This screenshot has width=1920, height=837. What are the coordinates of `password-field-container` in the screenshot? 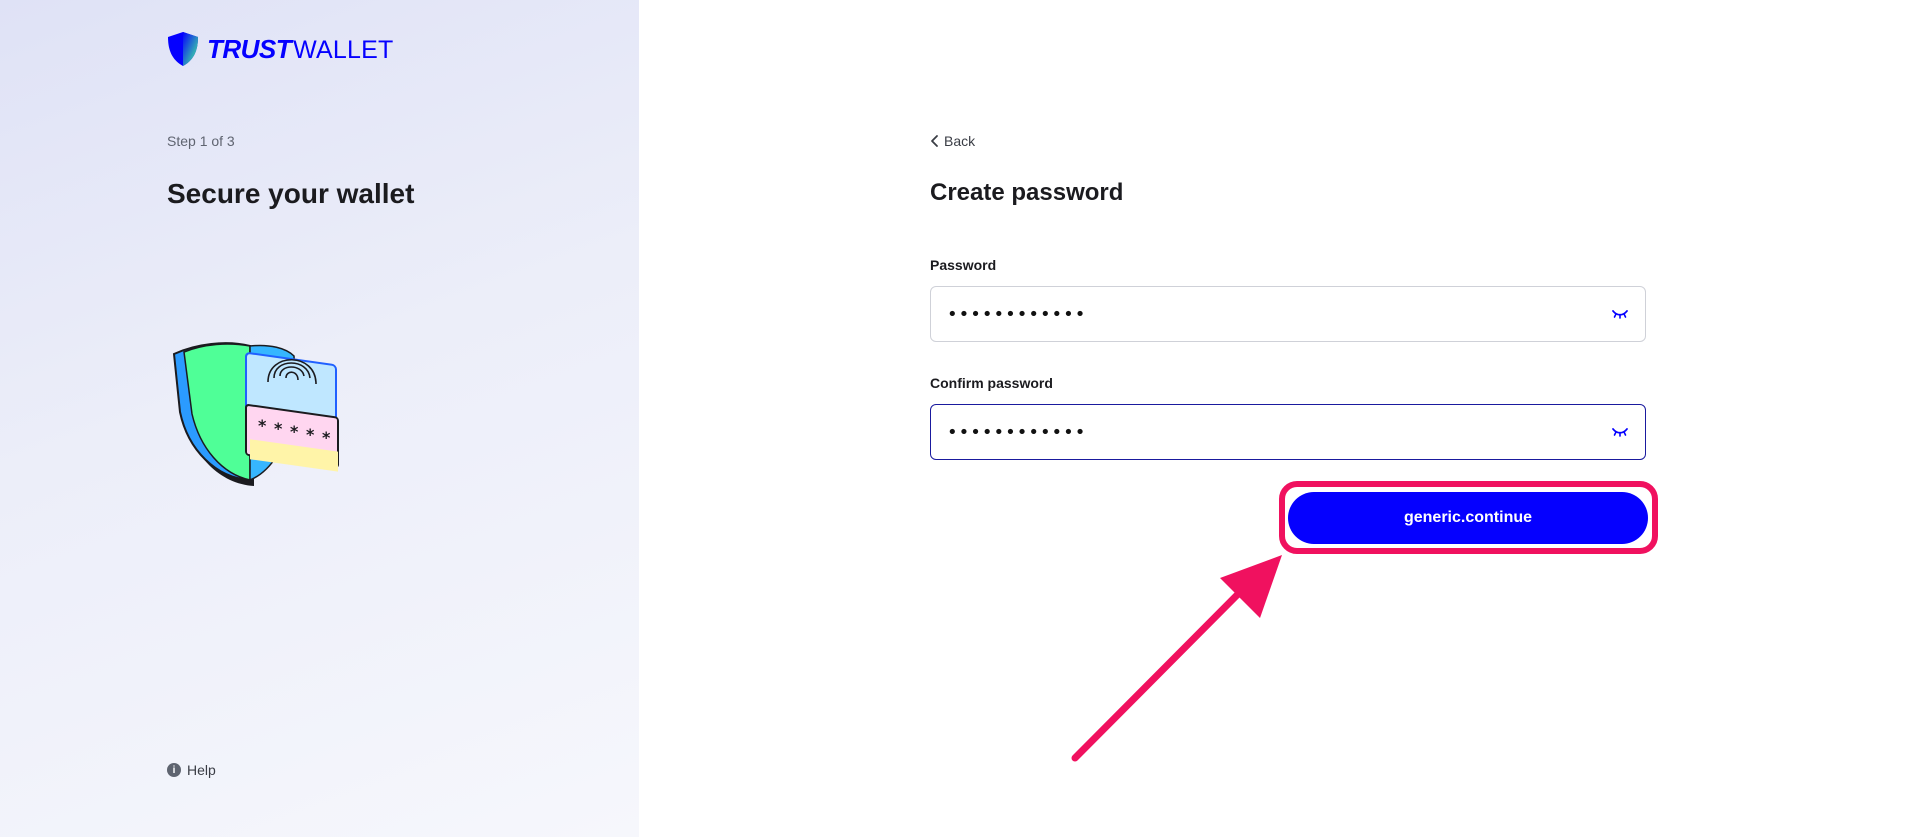 It's located at (1288, 314).